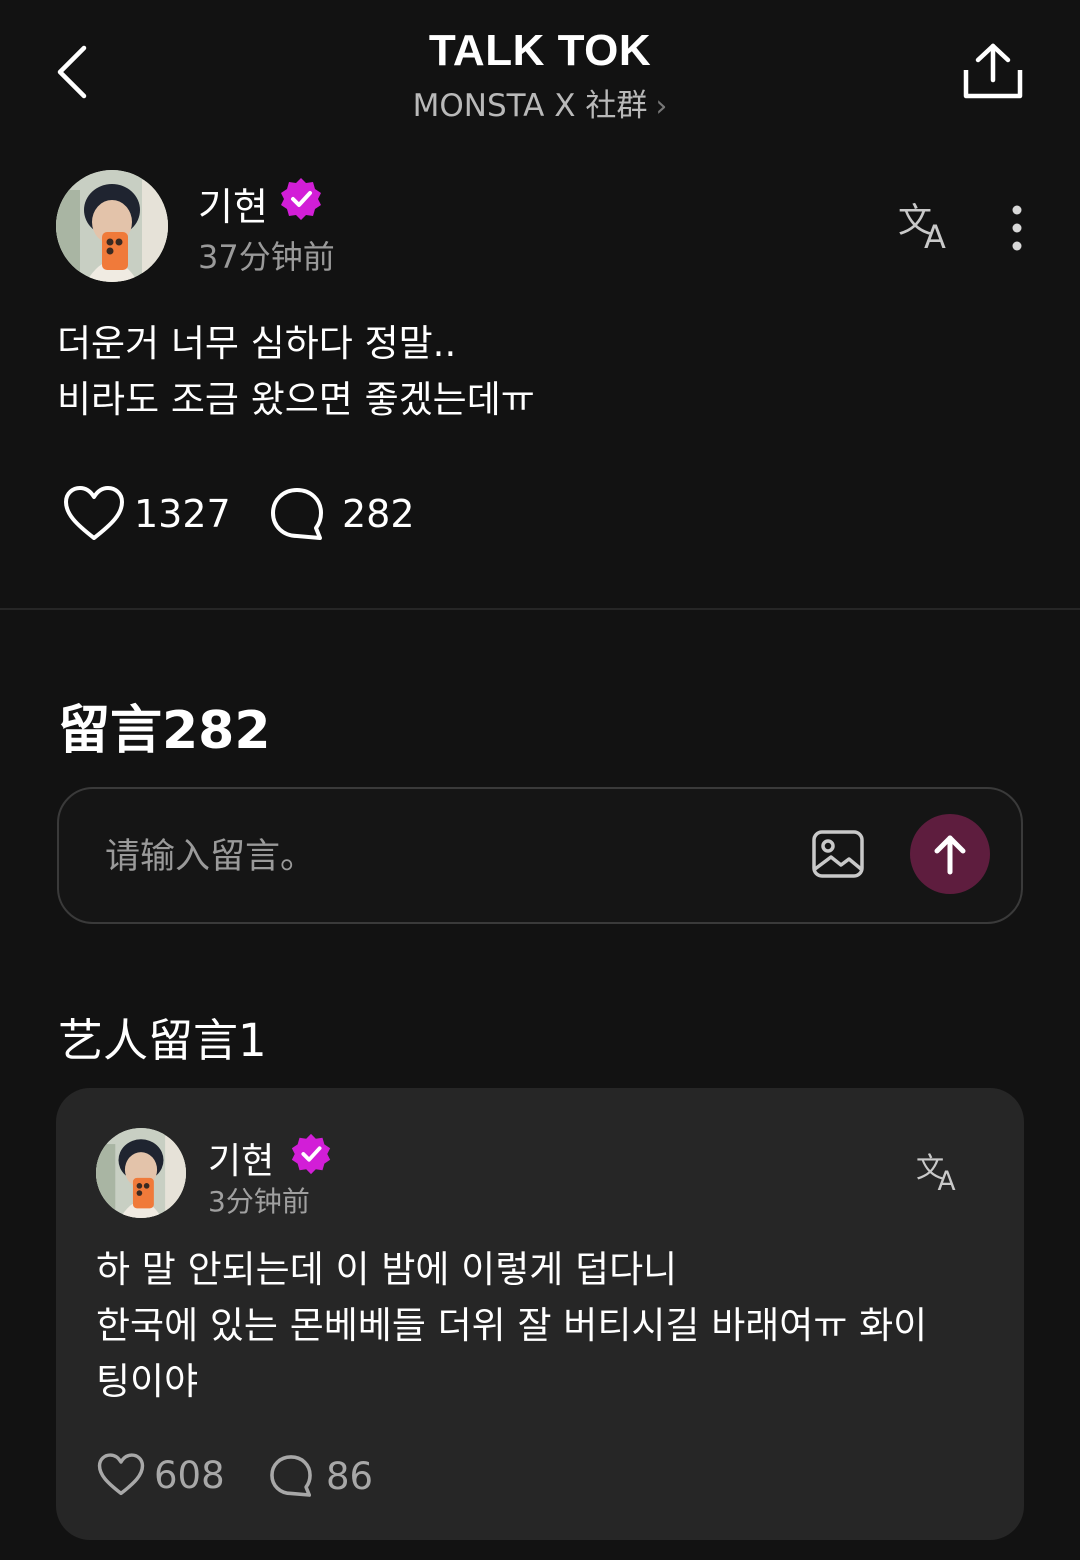 The height and width of the screenshot is (1560, 1080). Describe the element at coordinates (661, 106) in the screenshot. I see `chevron-right-icon: ›` at that location.